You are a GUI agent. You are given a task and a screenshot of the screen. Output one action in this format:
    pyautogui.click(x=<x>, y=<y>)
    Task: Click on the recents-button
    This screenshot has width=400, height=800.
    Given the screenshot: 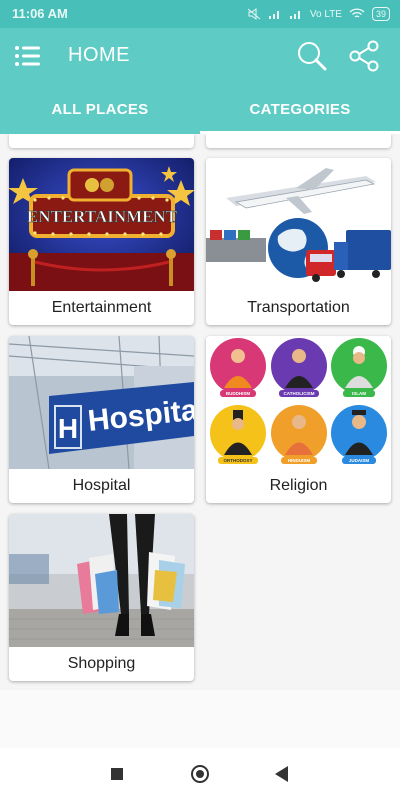 What is the action you would take?
    pyautogui.click(x=117, y=774)
    